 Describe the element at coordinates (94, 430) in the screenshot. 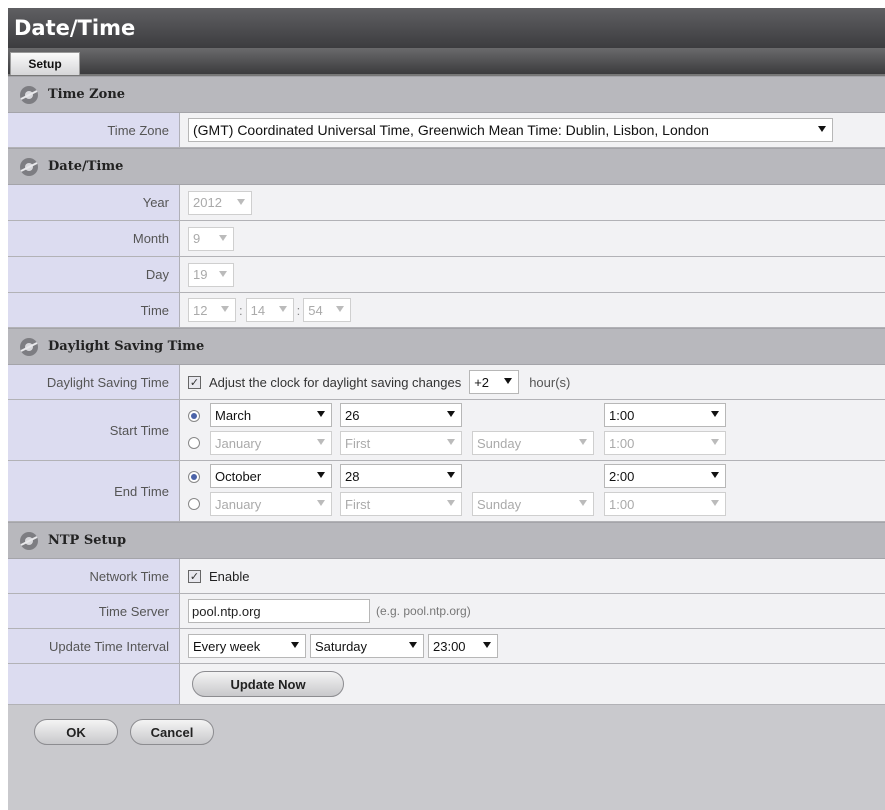

I see `start-time-label: Start Time` at that location.